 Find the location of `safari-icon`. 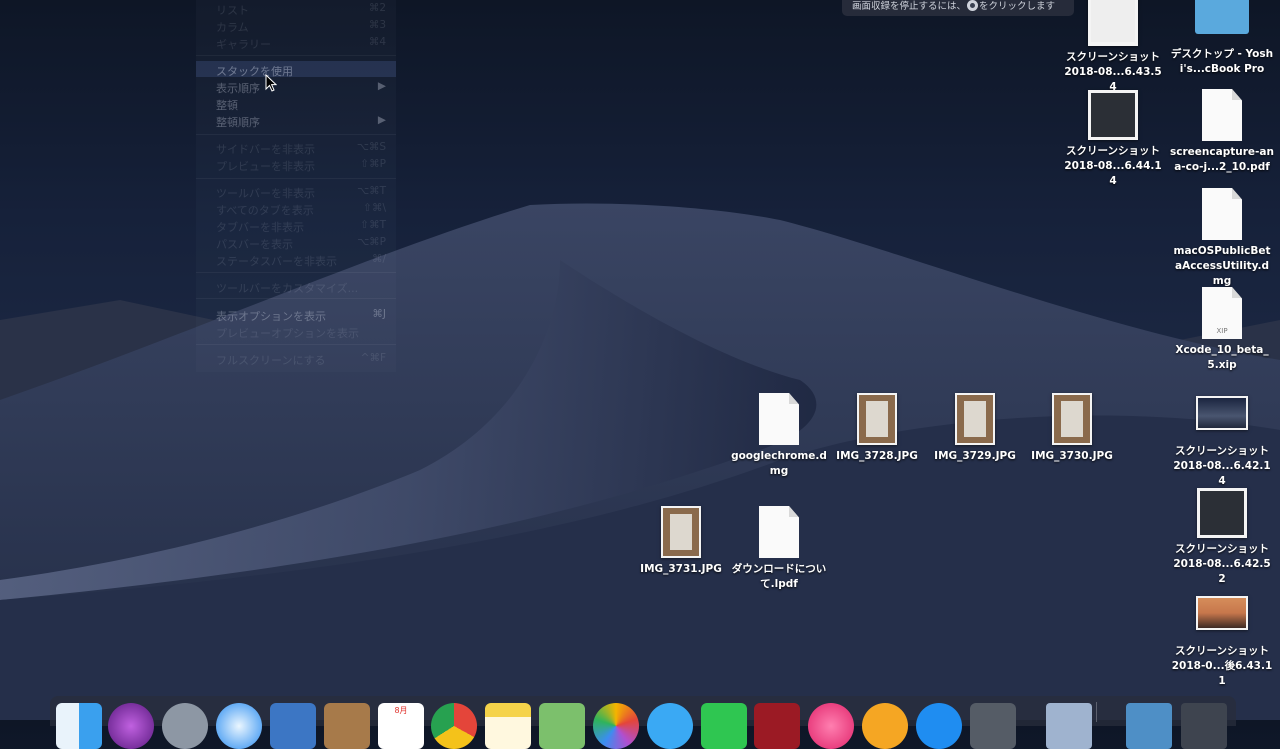

safari-icon is located at coordinates (239, 726).